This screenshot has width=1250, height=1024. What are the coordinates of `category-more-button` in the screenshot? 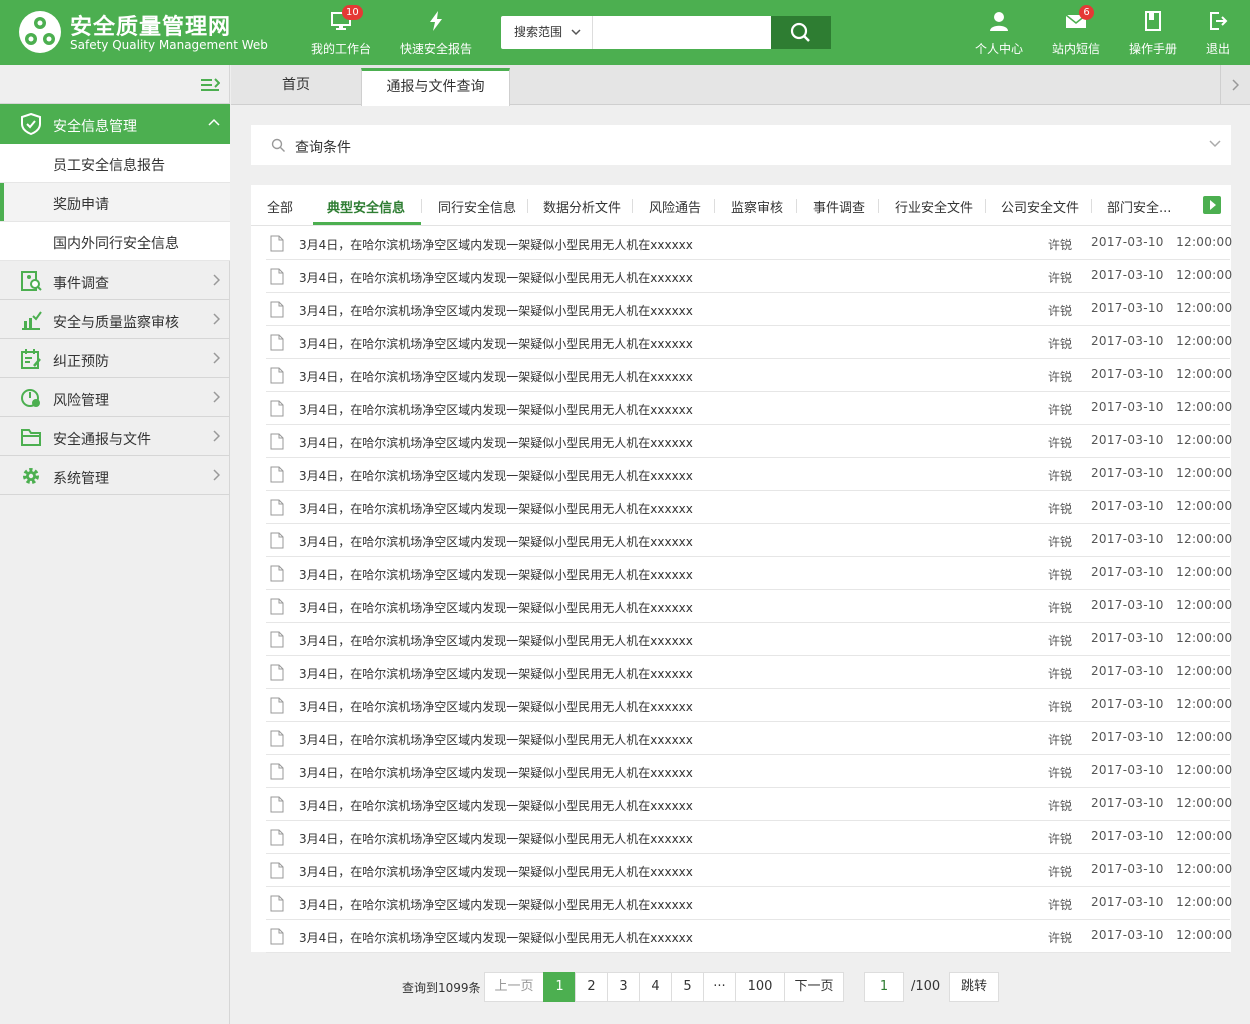 It's located at (1212, 205).